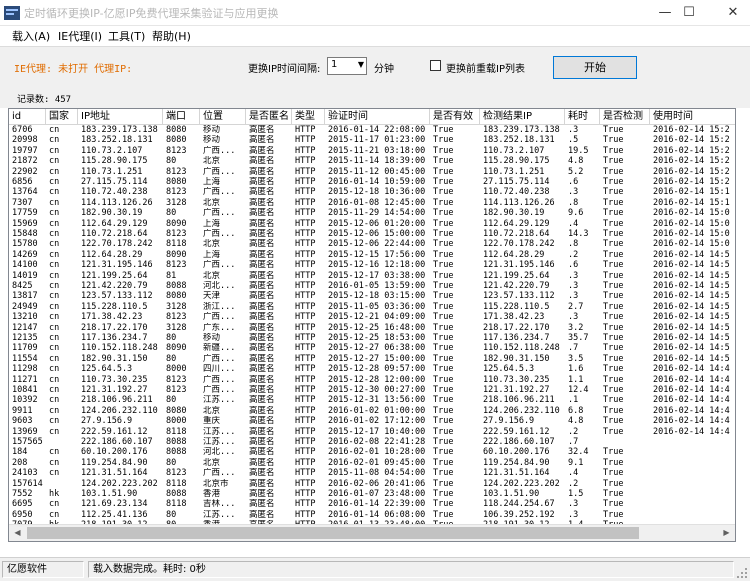 Image resolution: width=750 pixels, height=581 pixels. I want to click on column-header: 类型, so click(308, 117).